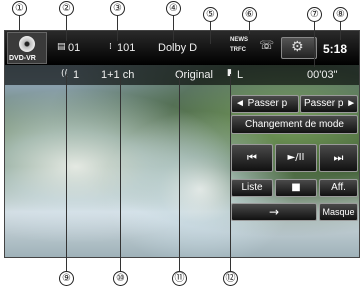 This screenshot has width=363, height=288. Describe the element at coordinates (252, 158) in the screenshot. I see `previous-track-button: ⏮` at that location.